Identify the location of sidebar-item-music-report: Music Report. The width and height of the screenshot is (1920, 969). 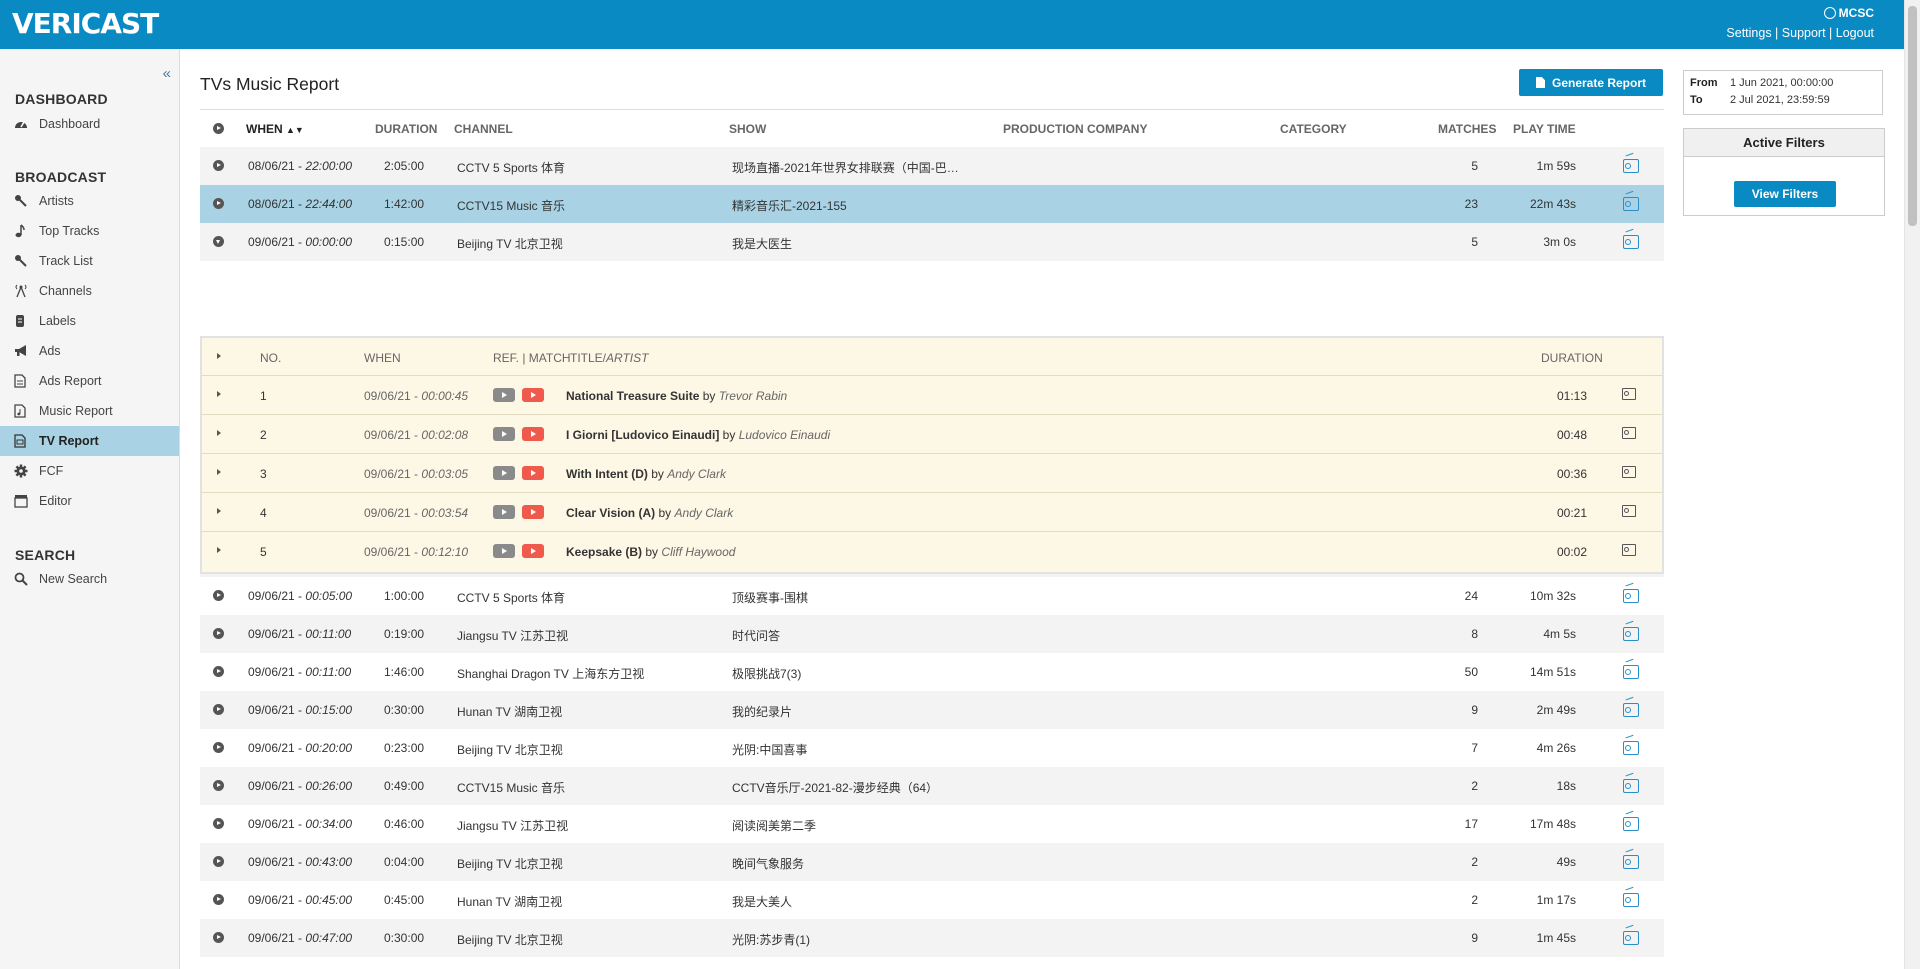
(89, 411).